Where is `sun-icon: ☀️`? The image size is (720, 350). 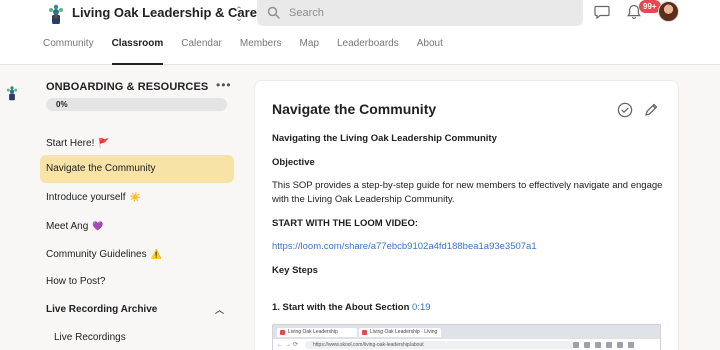 sun-icon: ☀️ is located at coordinates (135, 197).